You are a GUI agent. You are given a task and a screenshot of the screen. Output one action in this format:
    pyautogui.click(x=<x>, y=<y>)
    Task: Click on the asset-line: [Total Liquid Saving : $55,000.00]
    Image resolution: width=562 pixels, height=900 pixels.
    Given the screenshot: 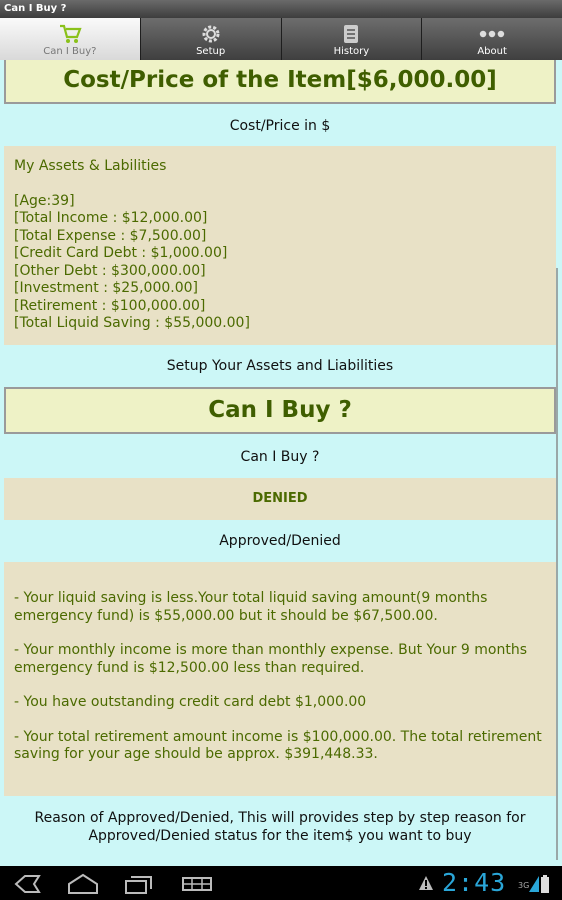 What is the action you would take?
    pyautogui.click(x=132, y=323)
    